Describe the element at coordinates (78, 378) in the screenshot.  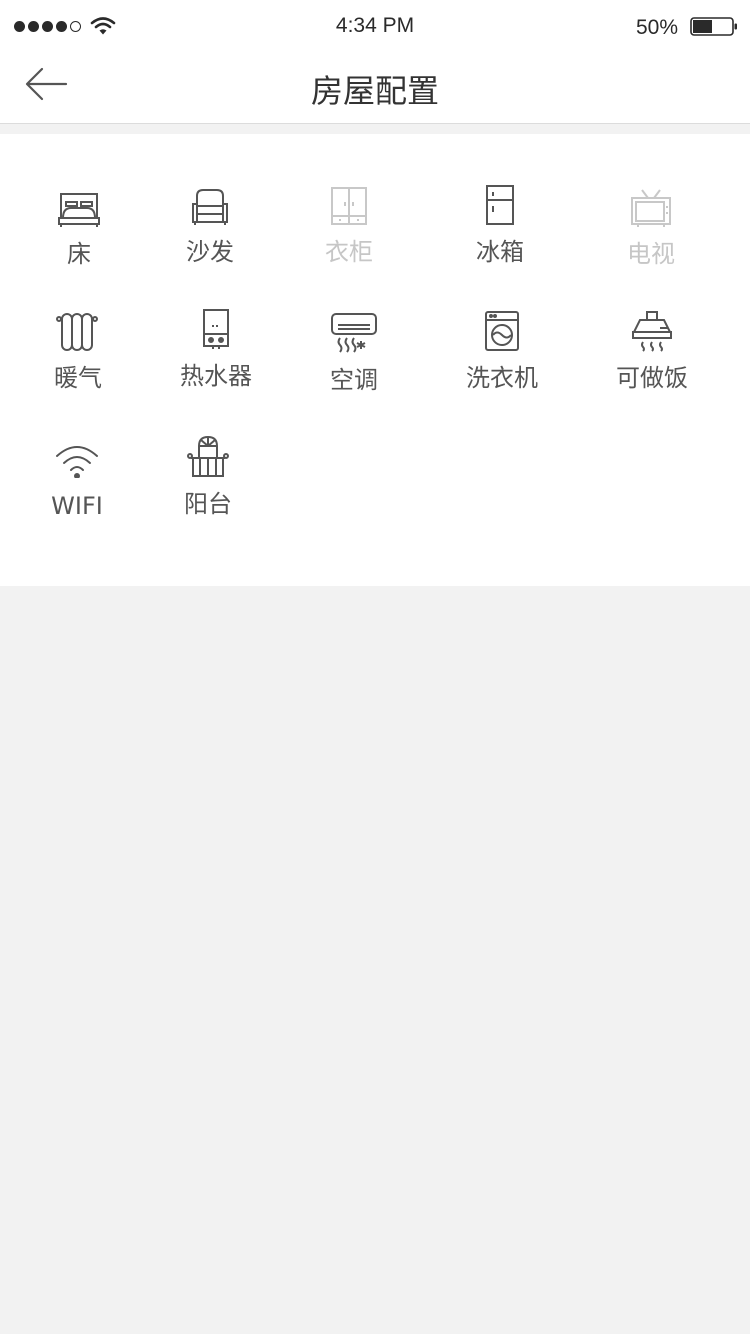
I see `facility-label: 暖气` at that location.